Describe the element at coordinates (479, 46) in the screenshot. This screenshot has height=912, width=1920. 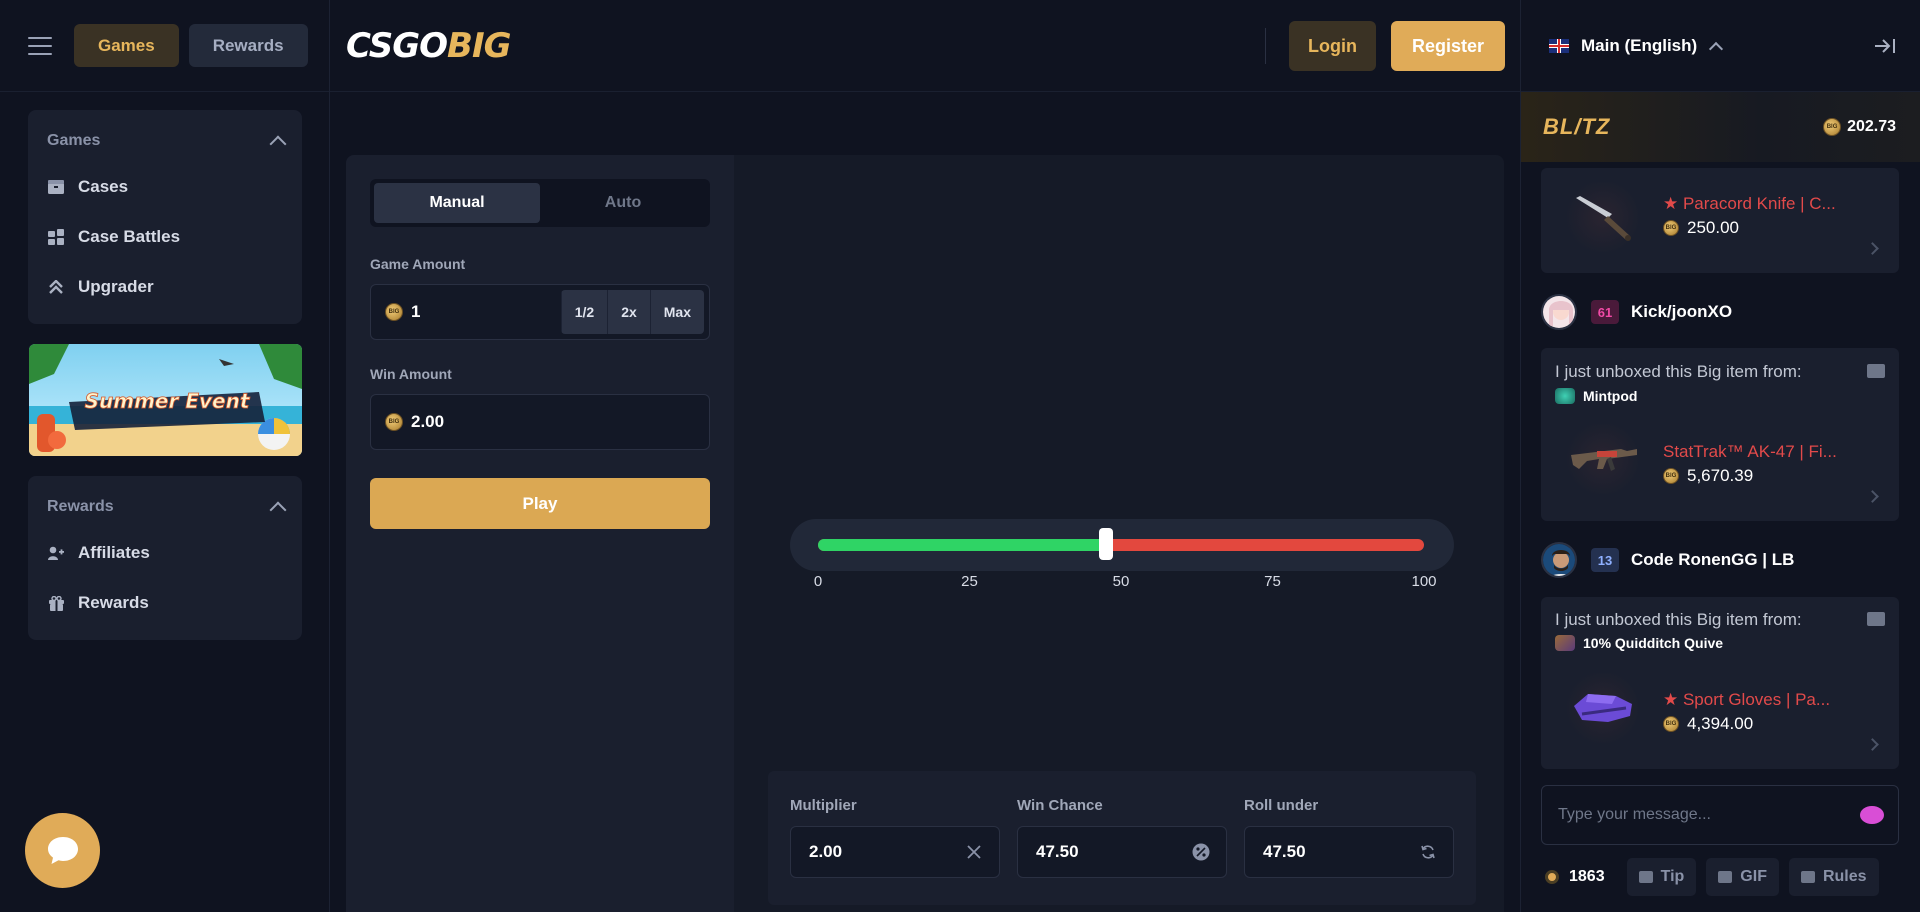
I see `logo-text-gold: BIG` at that location.